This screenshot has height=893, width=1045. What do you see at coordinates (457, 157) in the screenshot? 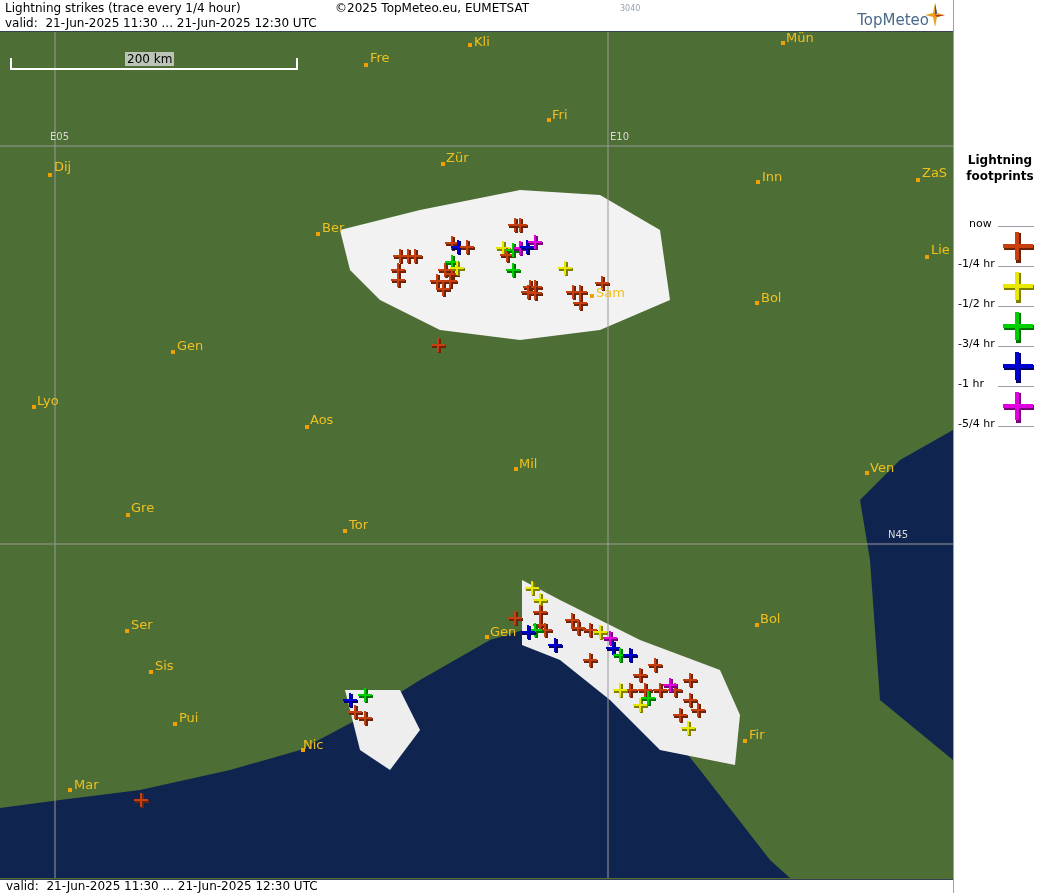
I see `place-label: Zür` at bounding box center [457, 157].